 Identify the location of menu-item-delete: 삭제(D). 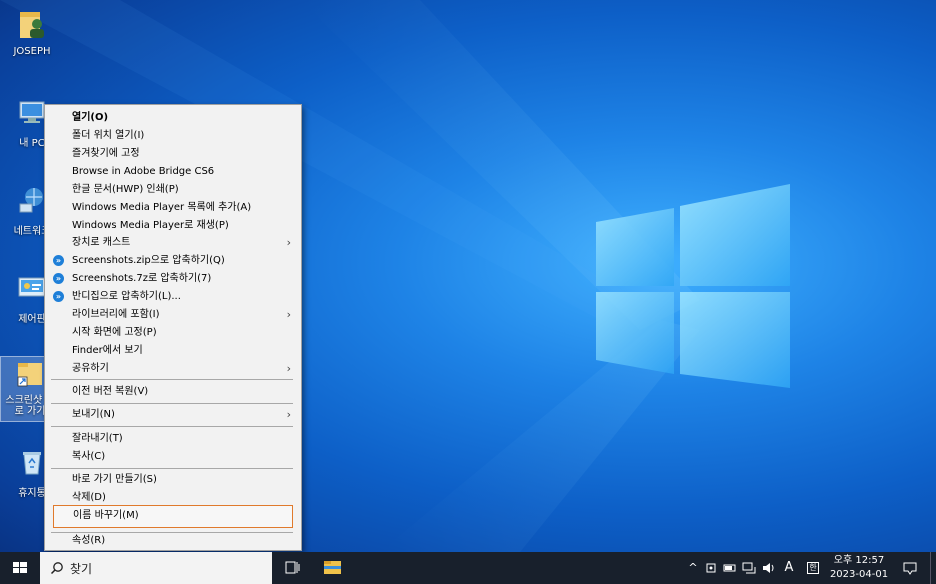
(173, 497).